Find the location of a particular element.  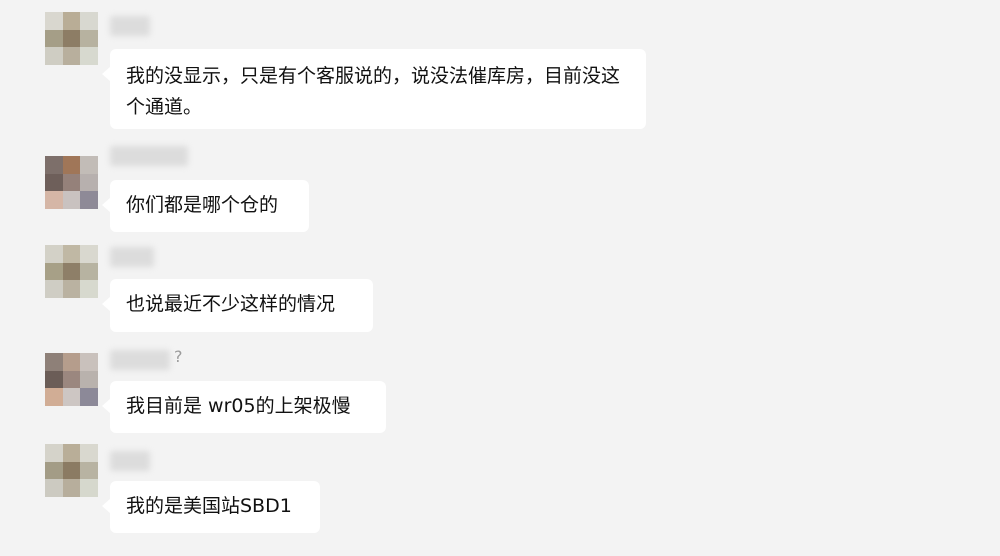

message-bubble: 我目前是 wr05的上架极慢 is located at coordinates (244, 407).